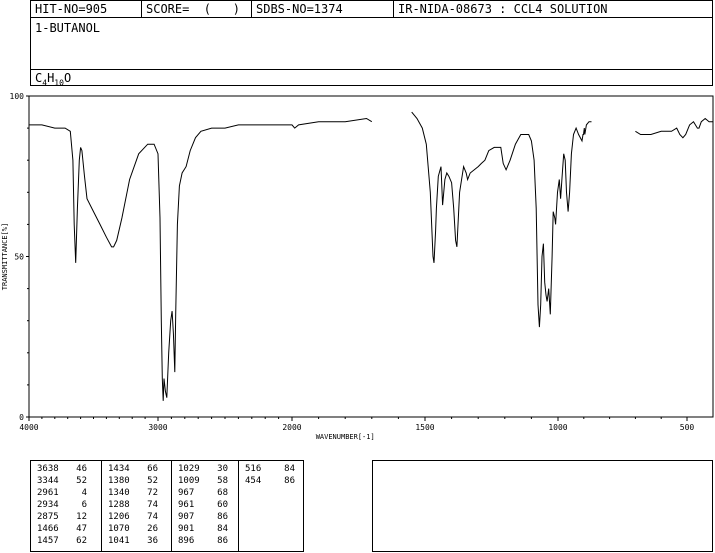 This screenshot has height=553, width=715. What do you see at coordinates (119, 481) in the screenshot?
I see `peak-wavenumber: 1380` at bounding box center [119, 481].